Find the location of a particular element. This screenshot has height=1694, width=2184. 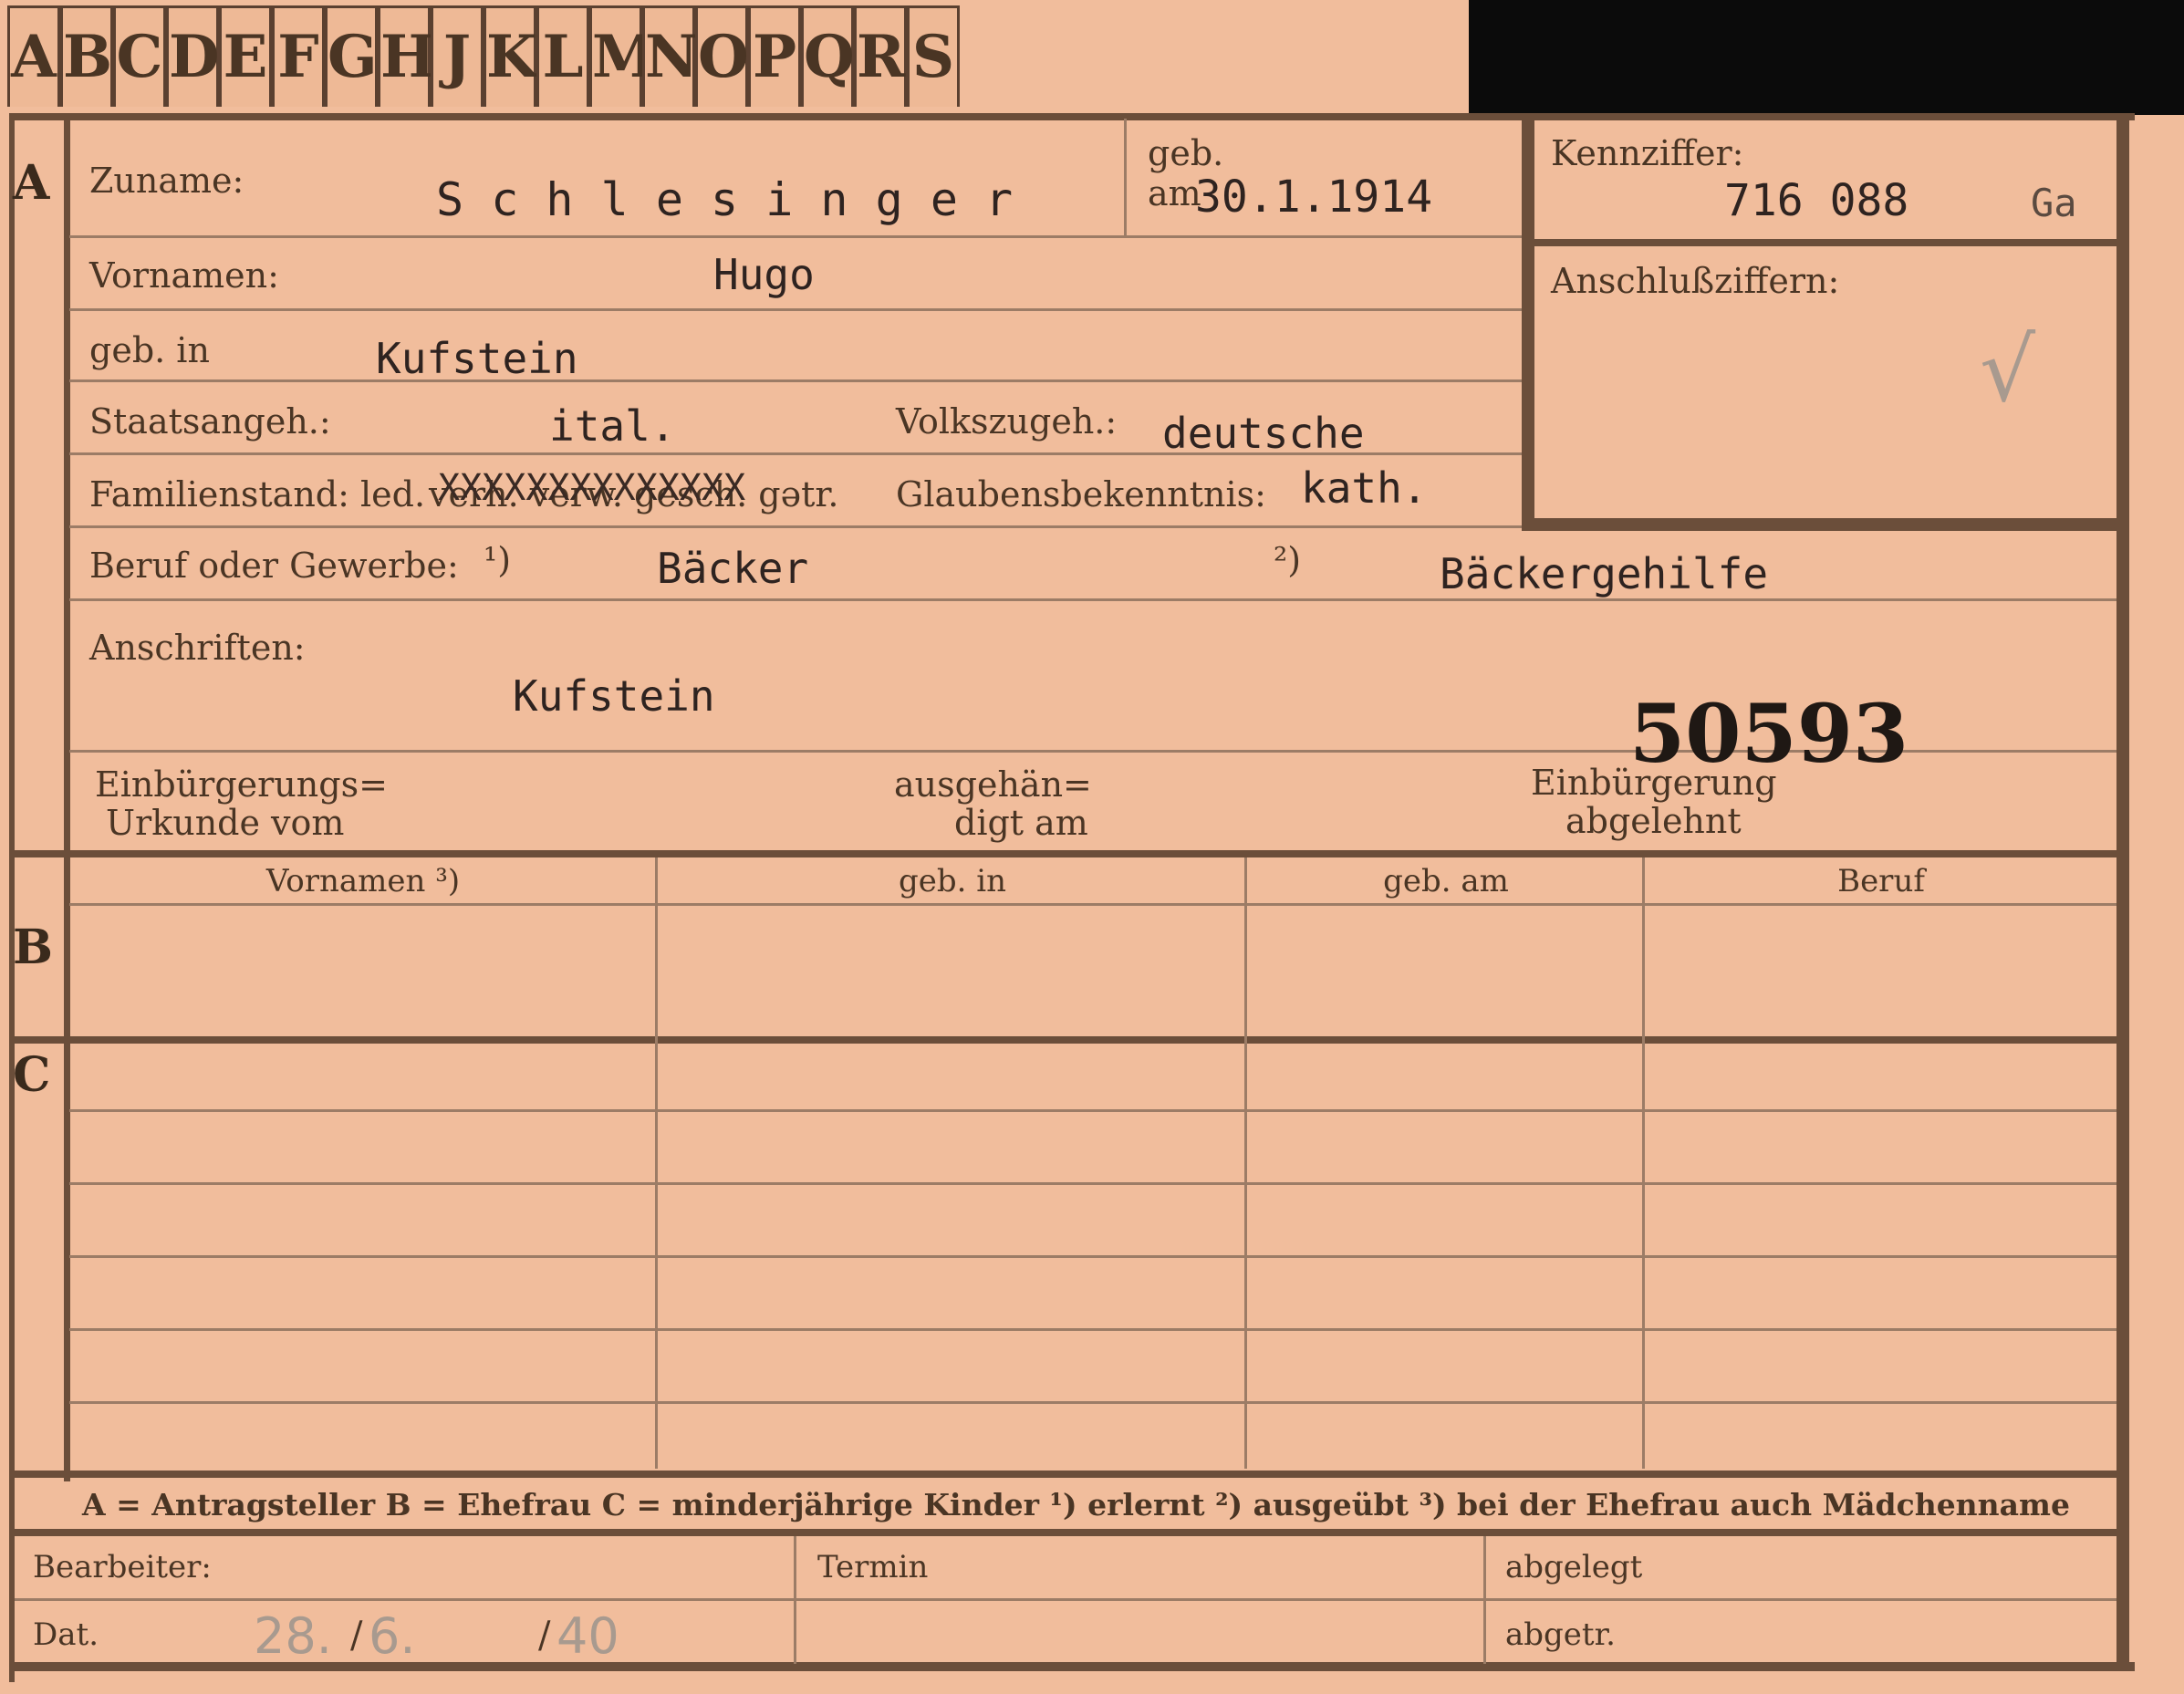

rule-vornamen is located at coordinates (795, 310).